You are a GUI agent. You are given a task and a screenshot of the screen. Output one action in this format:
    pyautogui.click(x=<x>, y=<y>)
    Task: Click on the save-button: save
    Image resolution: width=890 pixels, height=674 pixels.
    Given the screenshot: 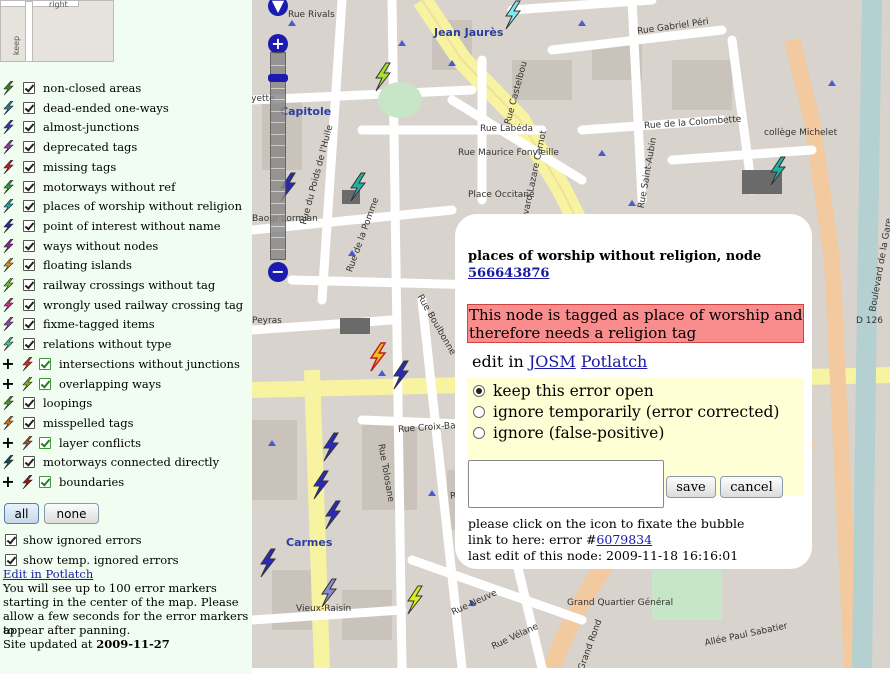 What is the action you would take?
    pyautogui.click(x=691, y=487)
    